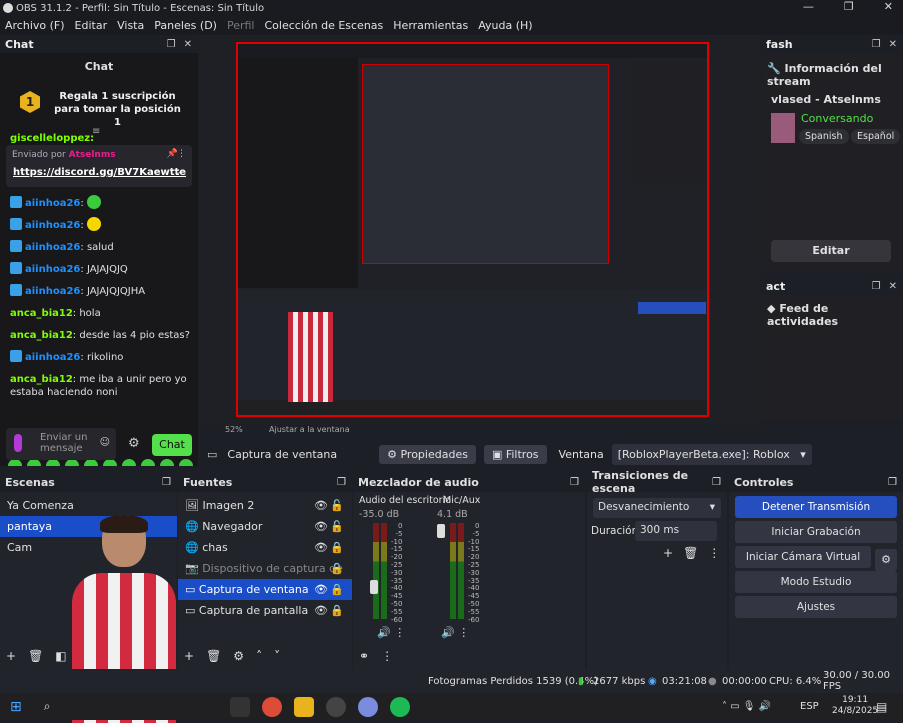  What do you see at coordinates (304, 706) in the screenshot?
I see `file-explorer-icon` at bounding box center [304, 706].